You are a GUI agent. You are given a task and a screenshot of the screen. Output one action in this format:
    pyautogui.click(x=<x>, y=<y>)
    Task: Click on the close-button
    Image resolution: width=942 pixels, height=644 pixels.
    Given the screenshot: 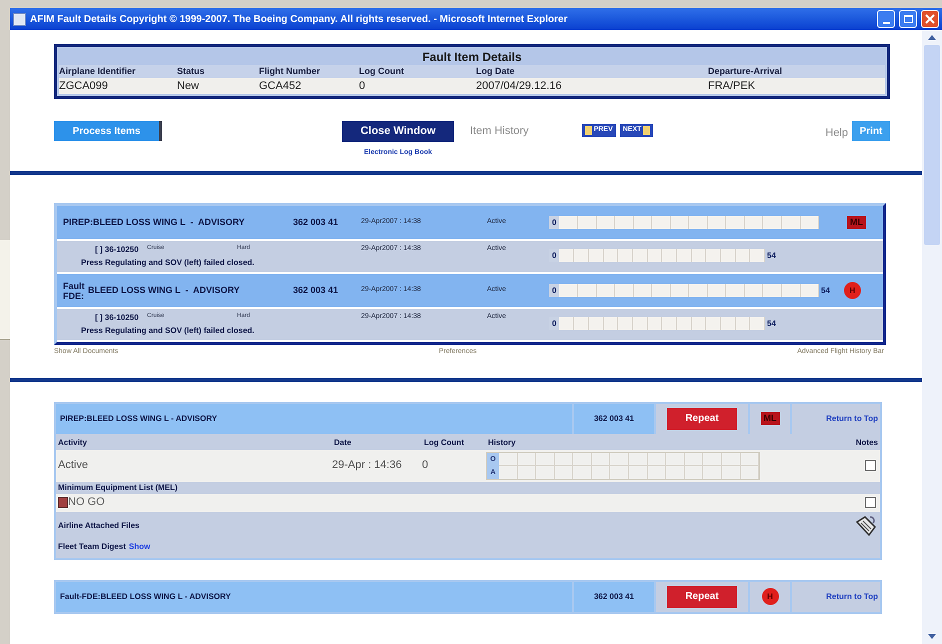 What is the action you would take?
    pyautogui.click(x=930, y=19)
    